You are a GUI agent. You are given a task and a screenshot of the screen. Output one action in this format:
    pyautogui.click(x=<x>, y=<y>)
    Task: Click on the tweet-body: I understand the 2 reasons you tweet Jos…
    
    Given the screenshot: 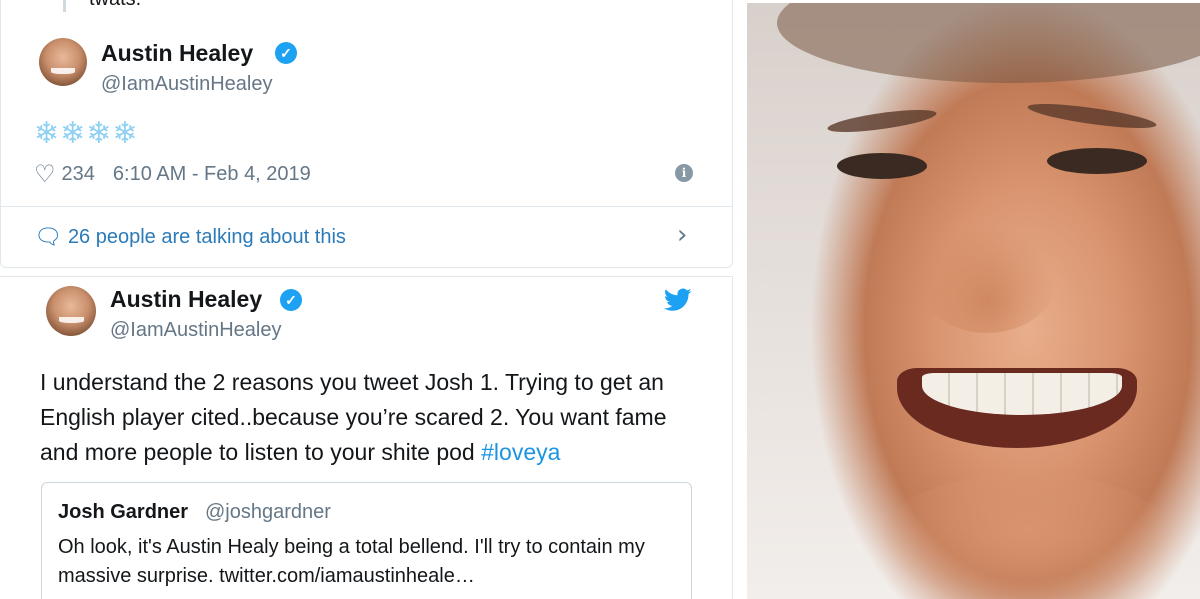 What is the action you would take?
    pyautogui.click(x=375, y=417)
    